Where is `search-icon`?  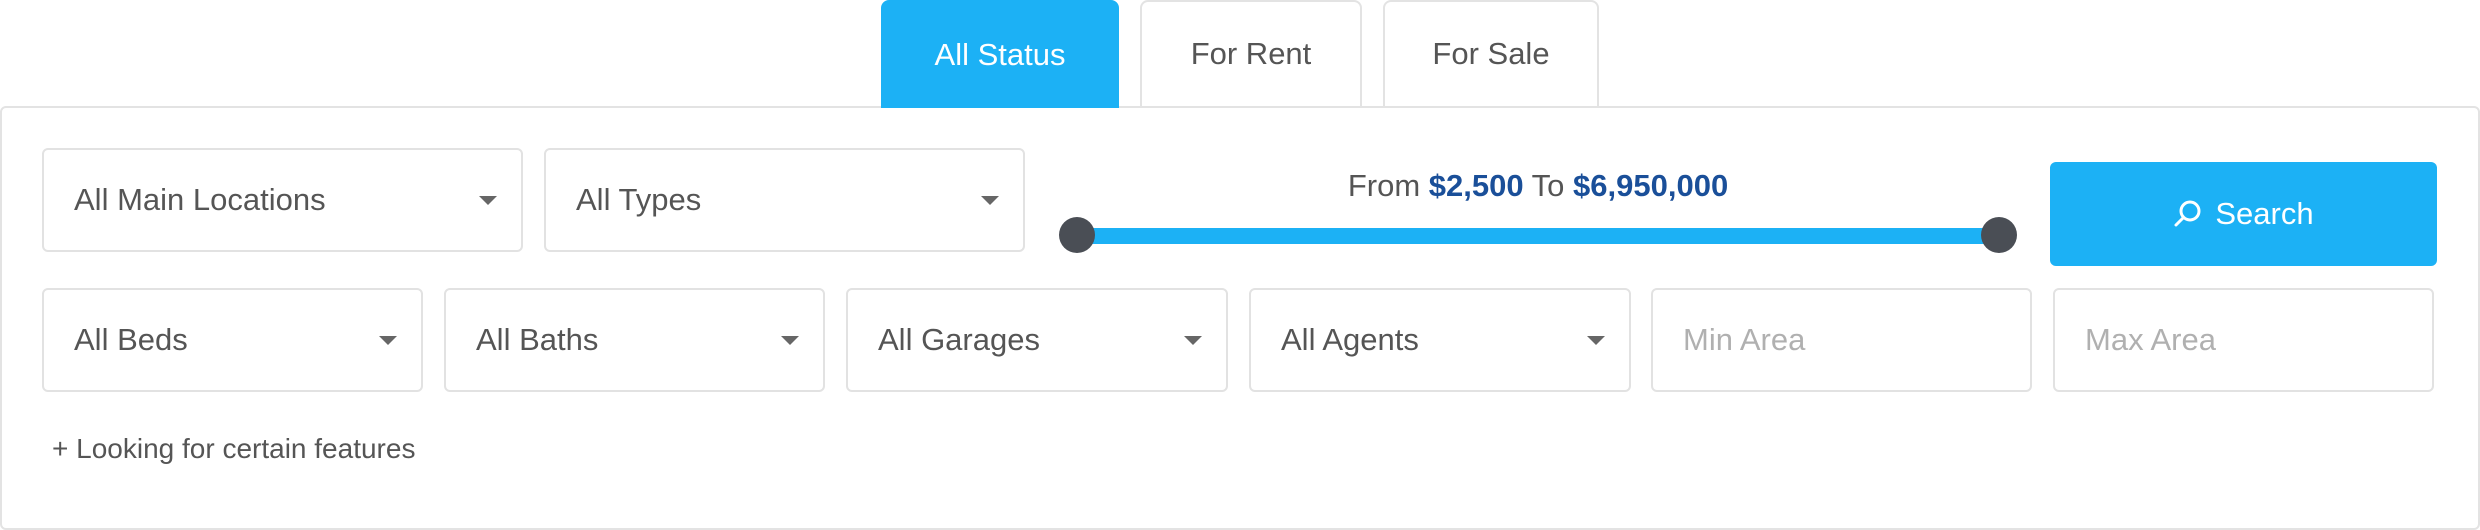
search-icon is located at coordinates (2187, 213).